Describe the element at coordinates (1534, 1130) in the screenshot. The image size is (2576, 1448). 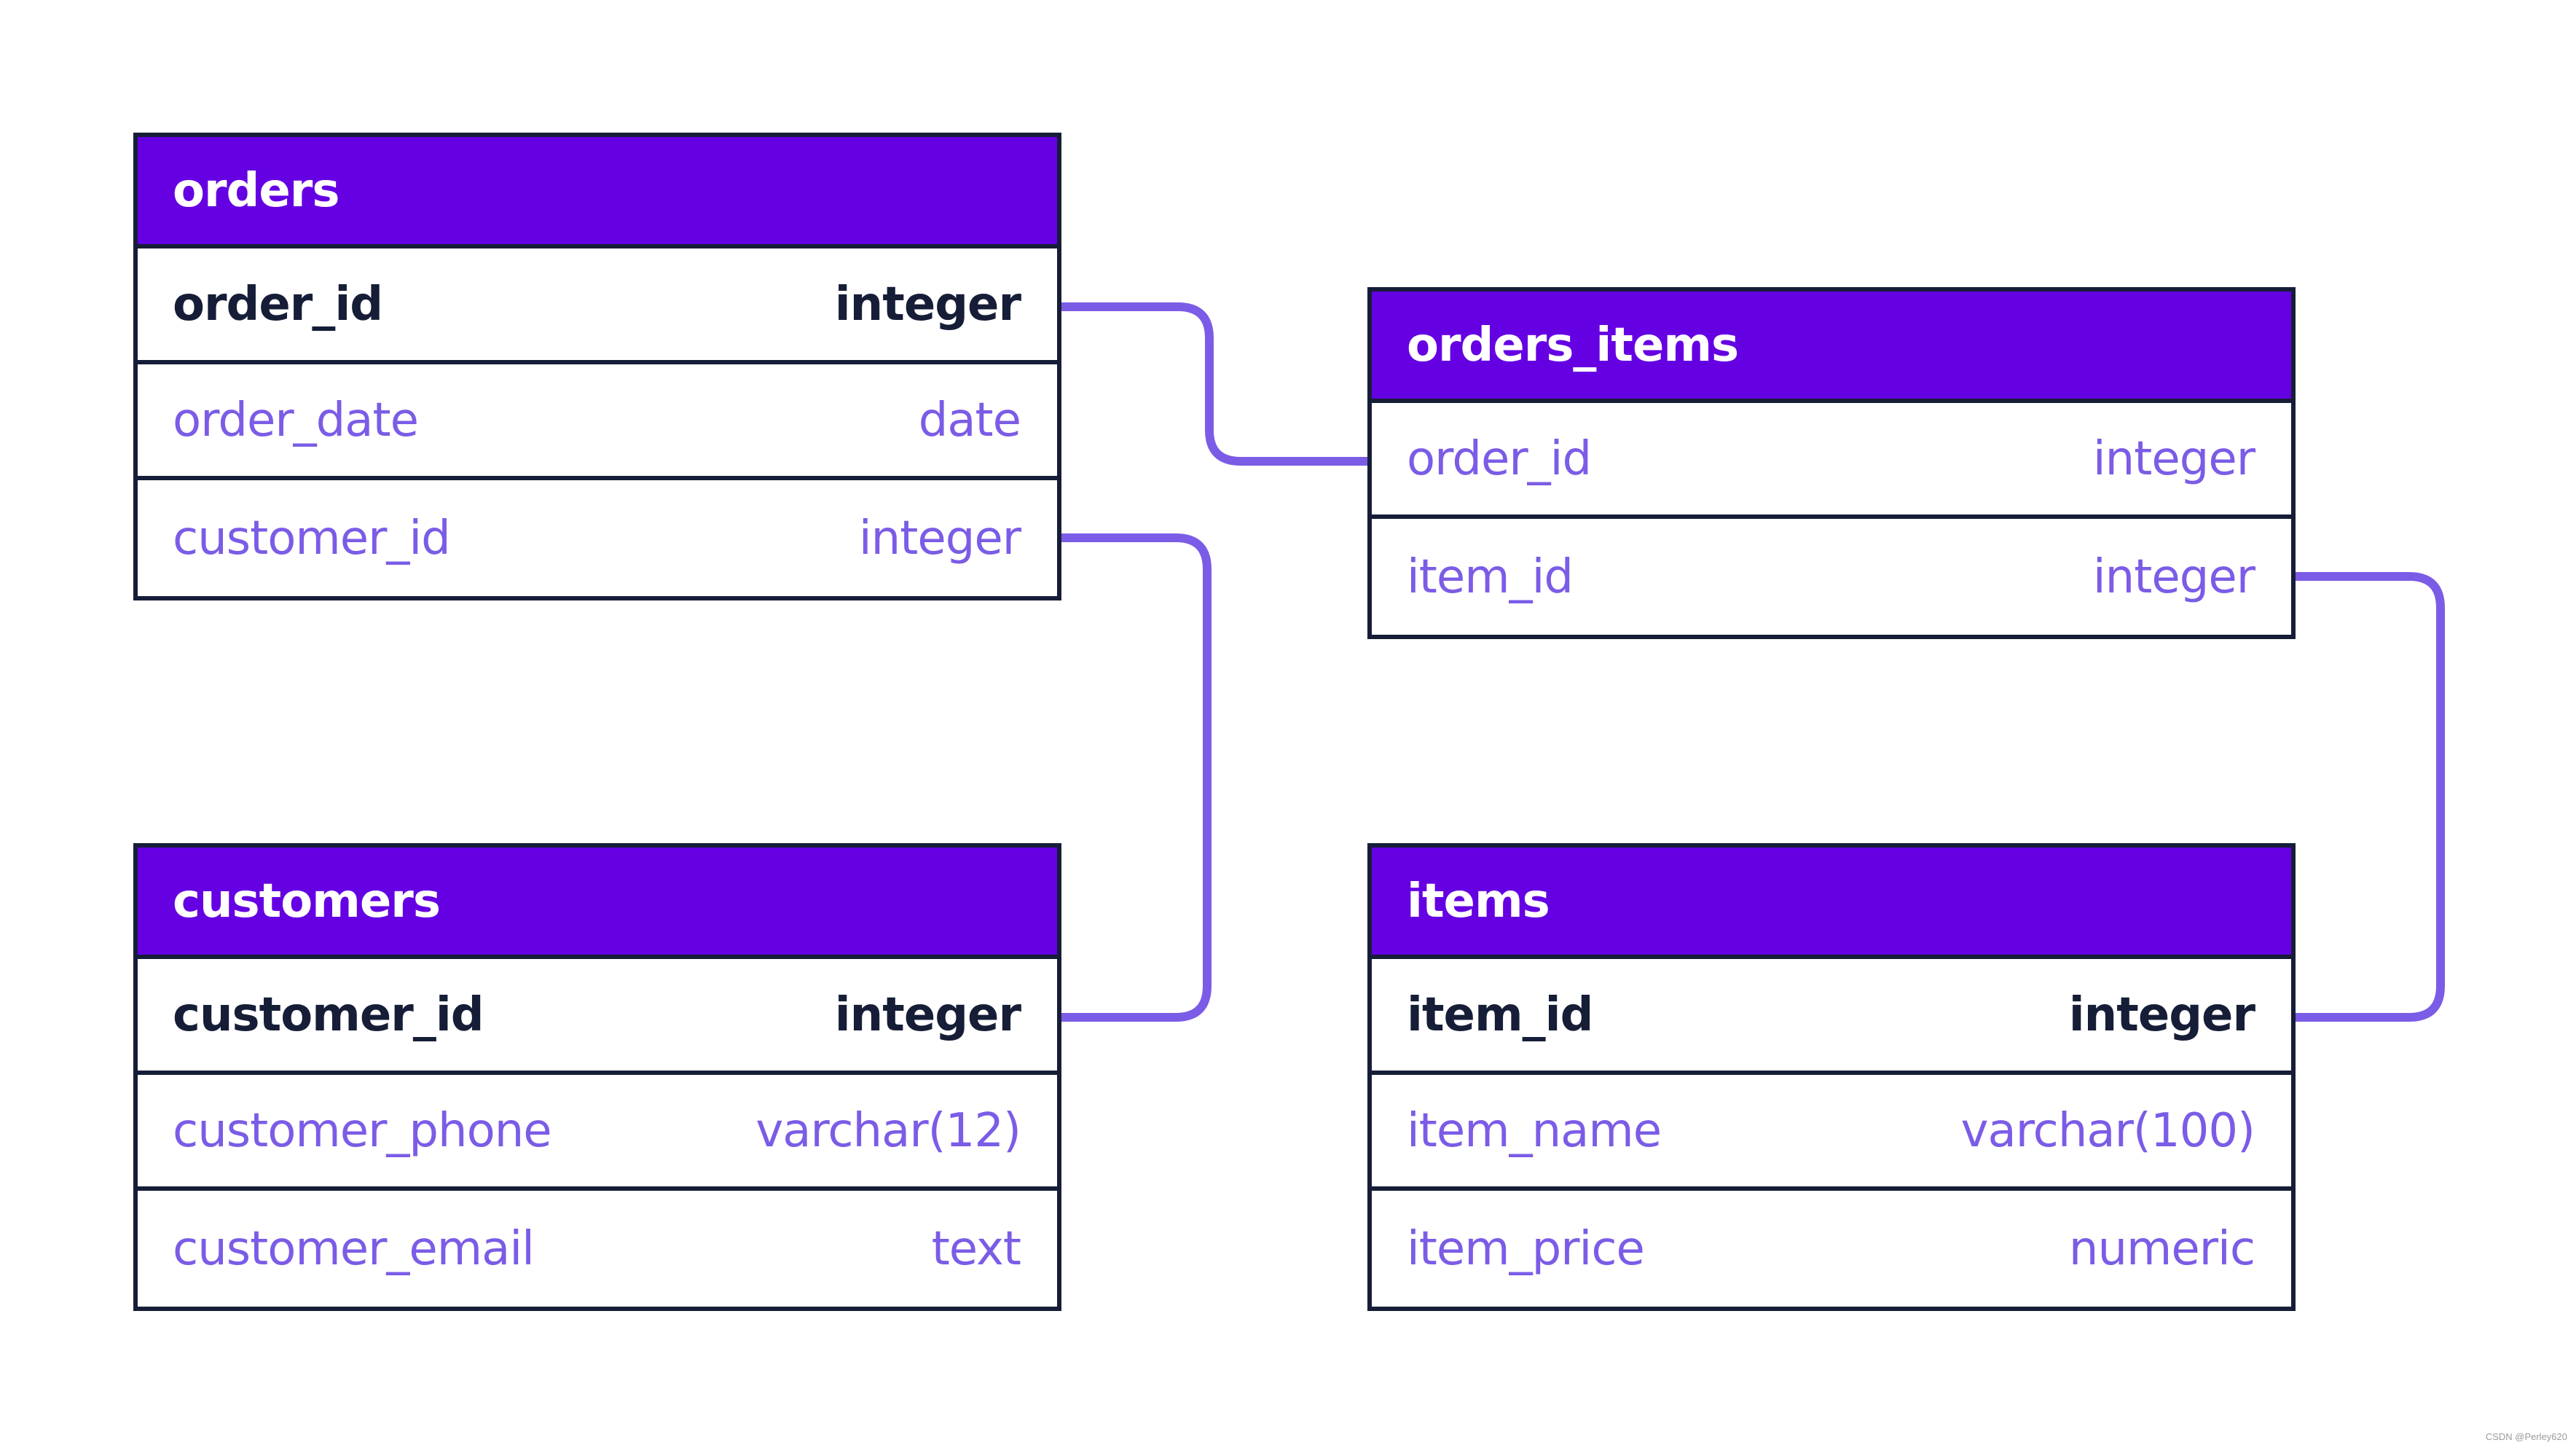
I see `column-name: item_name` at that location.